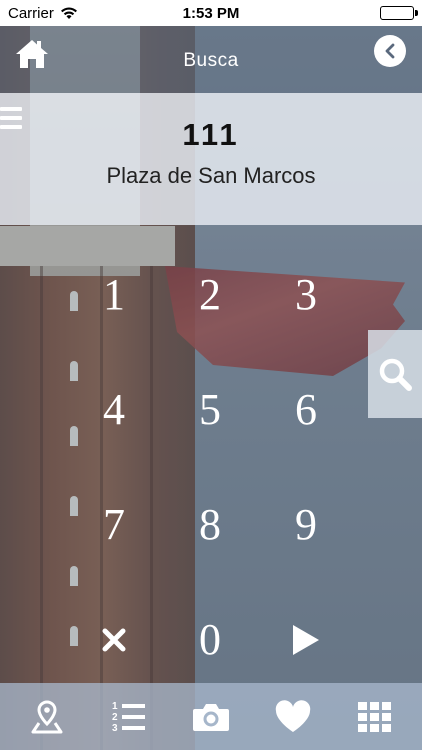 This screenshot has height=750, width=422. I want to click on tab-bar: 1 2 3, so click(211, 716).